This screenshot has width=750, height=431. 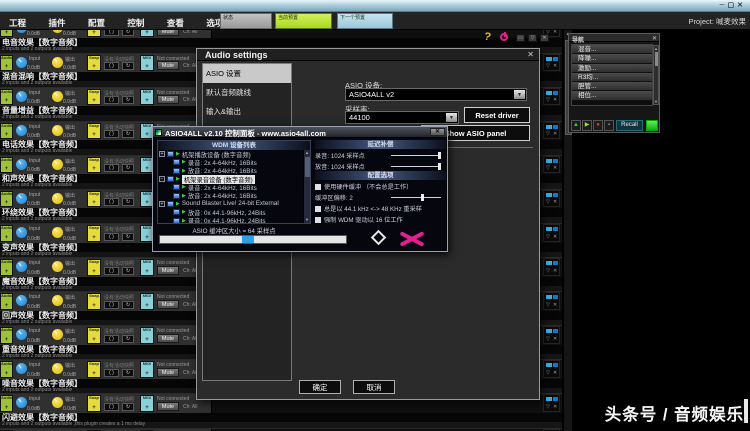 What do you see at coordinates (609, 125) in the screenshot?
I see `nav-tool-button-4: ▪` at bounding box center [609, 125].